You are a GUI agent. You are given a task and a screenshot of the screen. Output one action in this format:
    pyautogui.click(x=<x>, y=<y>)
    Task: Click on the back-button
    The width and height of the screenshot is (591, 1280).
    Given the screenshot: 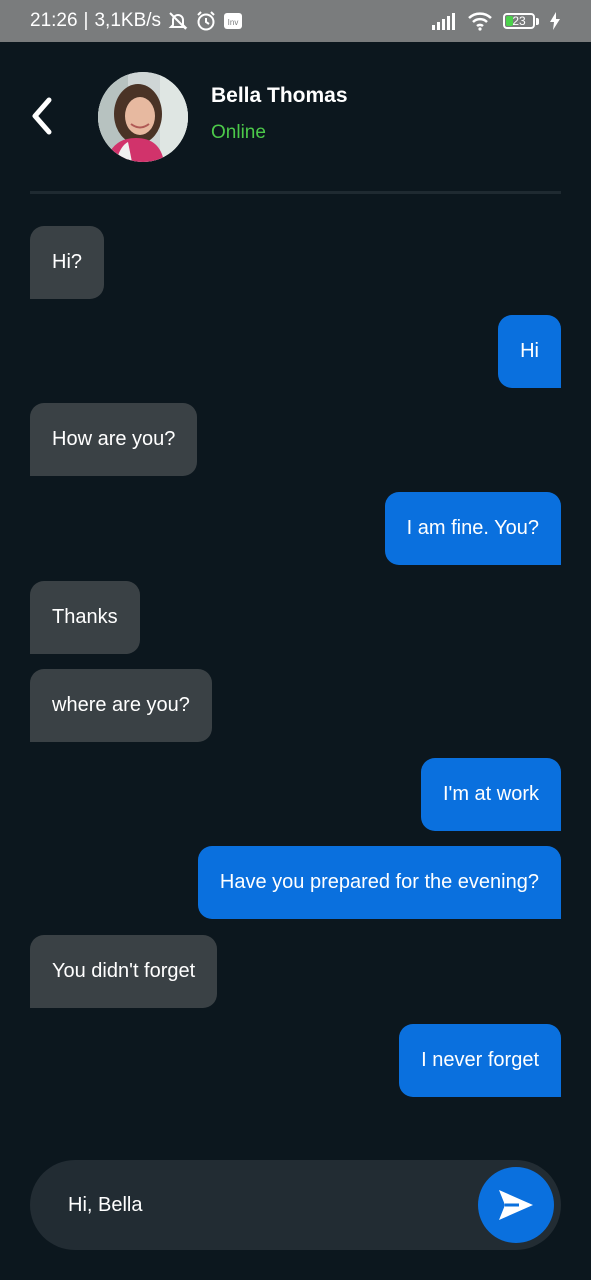 What is the action you would take?
    pyautogui.click(x=42, y=116)
    